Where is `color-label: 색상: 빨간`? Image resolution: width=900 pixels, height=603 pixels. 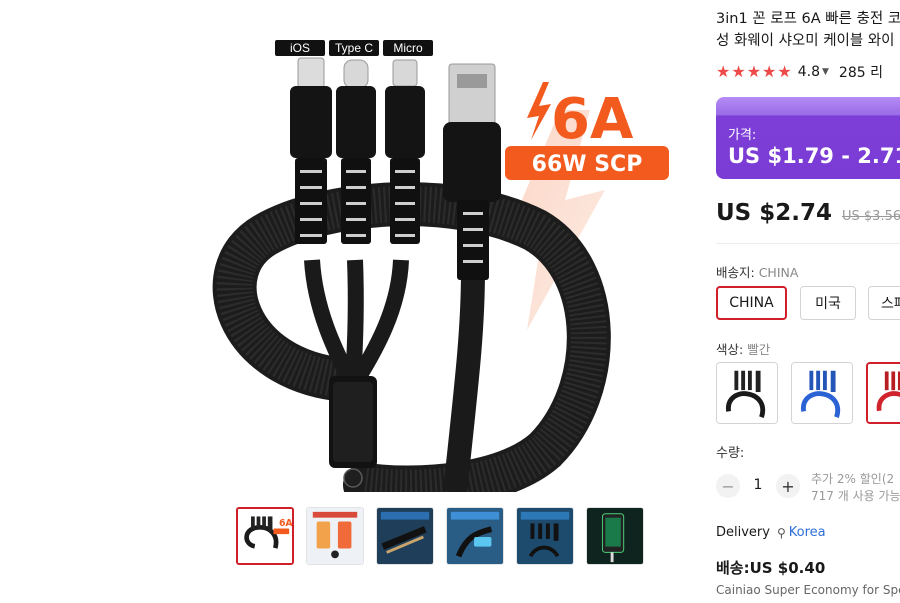
color-label: 색상: 빨간 is located at coordinates (743, 348).